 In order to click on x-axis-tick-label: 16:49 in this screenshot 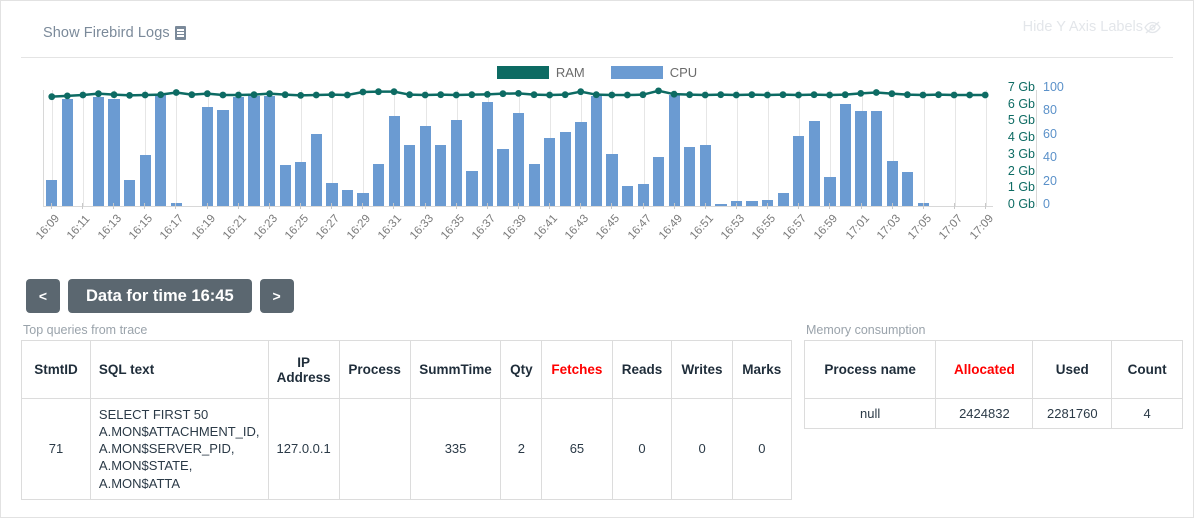, I will do `click(670, 227)`.